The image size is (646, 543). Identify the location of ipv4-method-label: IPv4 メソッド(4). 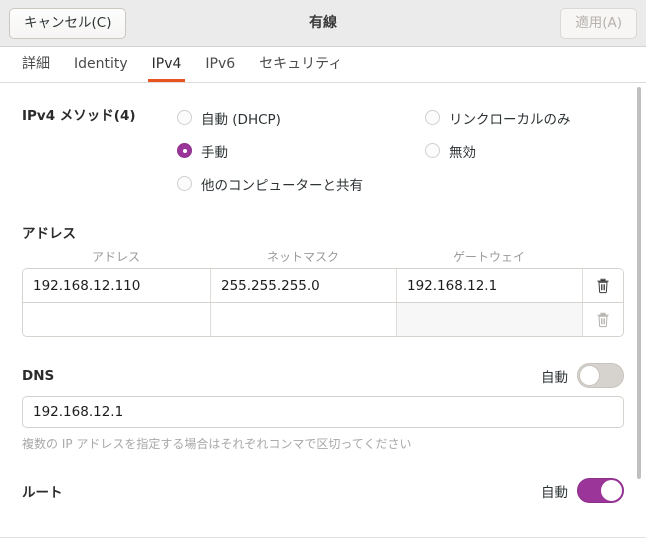
(79, 116).